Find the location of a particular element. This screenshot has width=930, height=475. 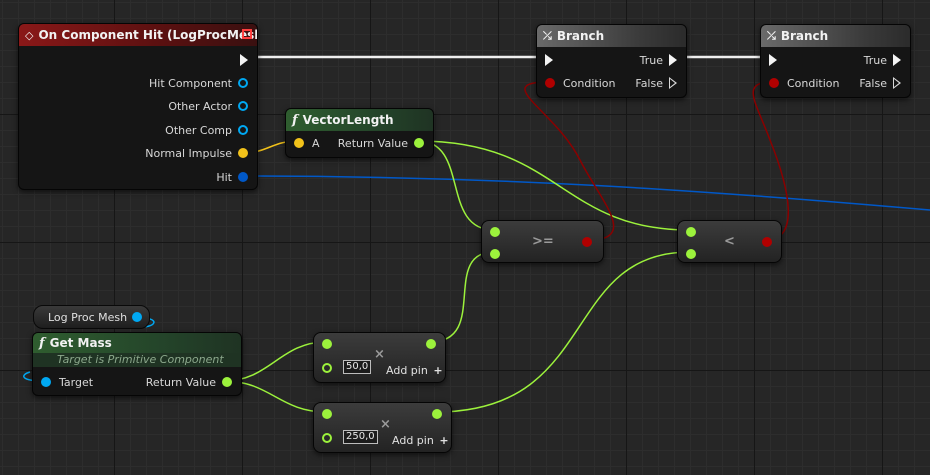

event-node-header: ◇ On Component Hit (LogProcMesh) is located at coordinates (138, 35).